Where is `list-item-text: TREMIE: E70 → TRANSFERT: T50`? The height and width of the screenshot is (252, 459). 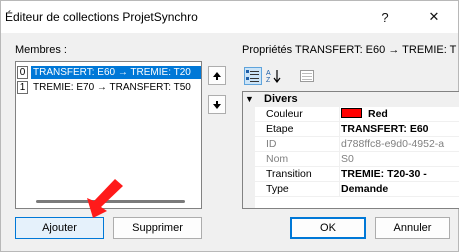 list-item-text: TREMIE: E70 → TRANSFERT: T50 is located at coordinates (112, 87).